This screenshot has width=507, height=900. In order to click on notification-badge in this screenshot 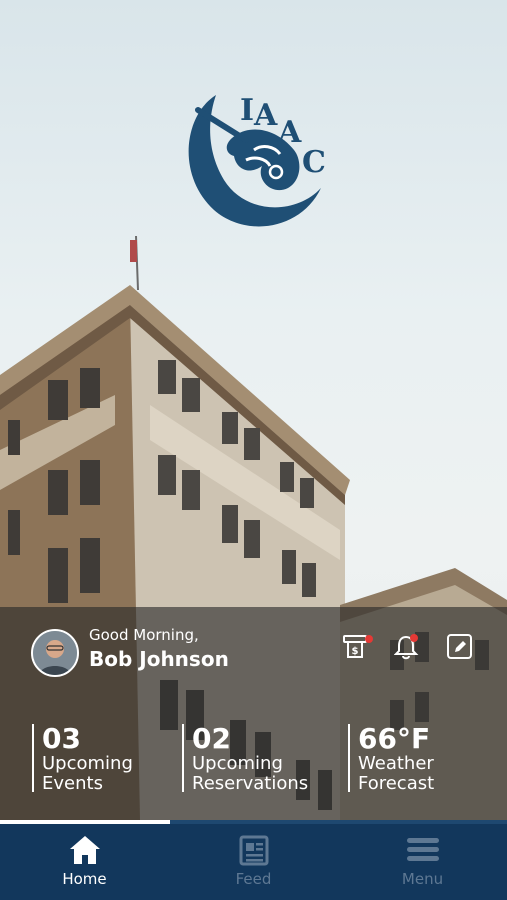, I will do `click(414, 638)`.